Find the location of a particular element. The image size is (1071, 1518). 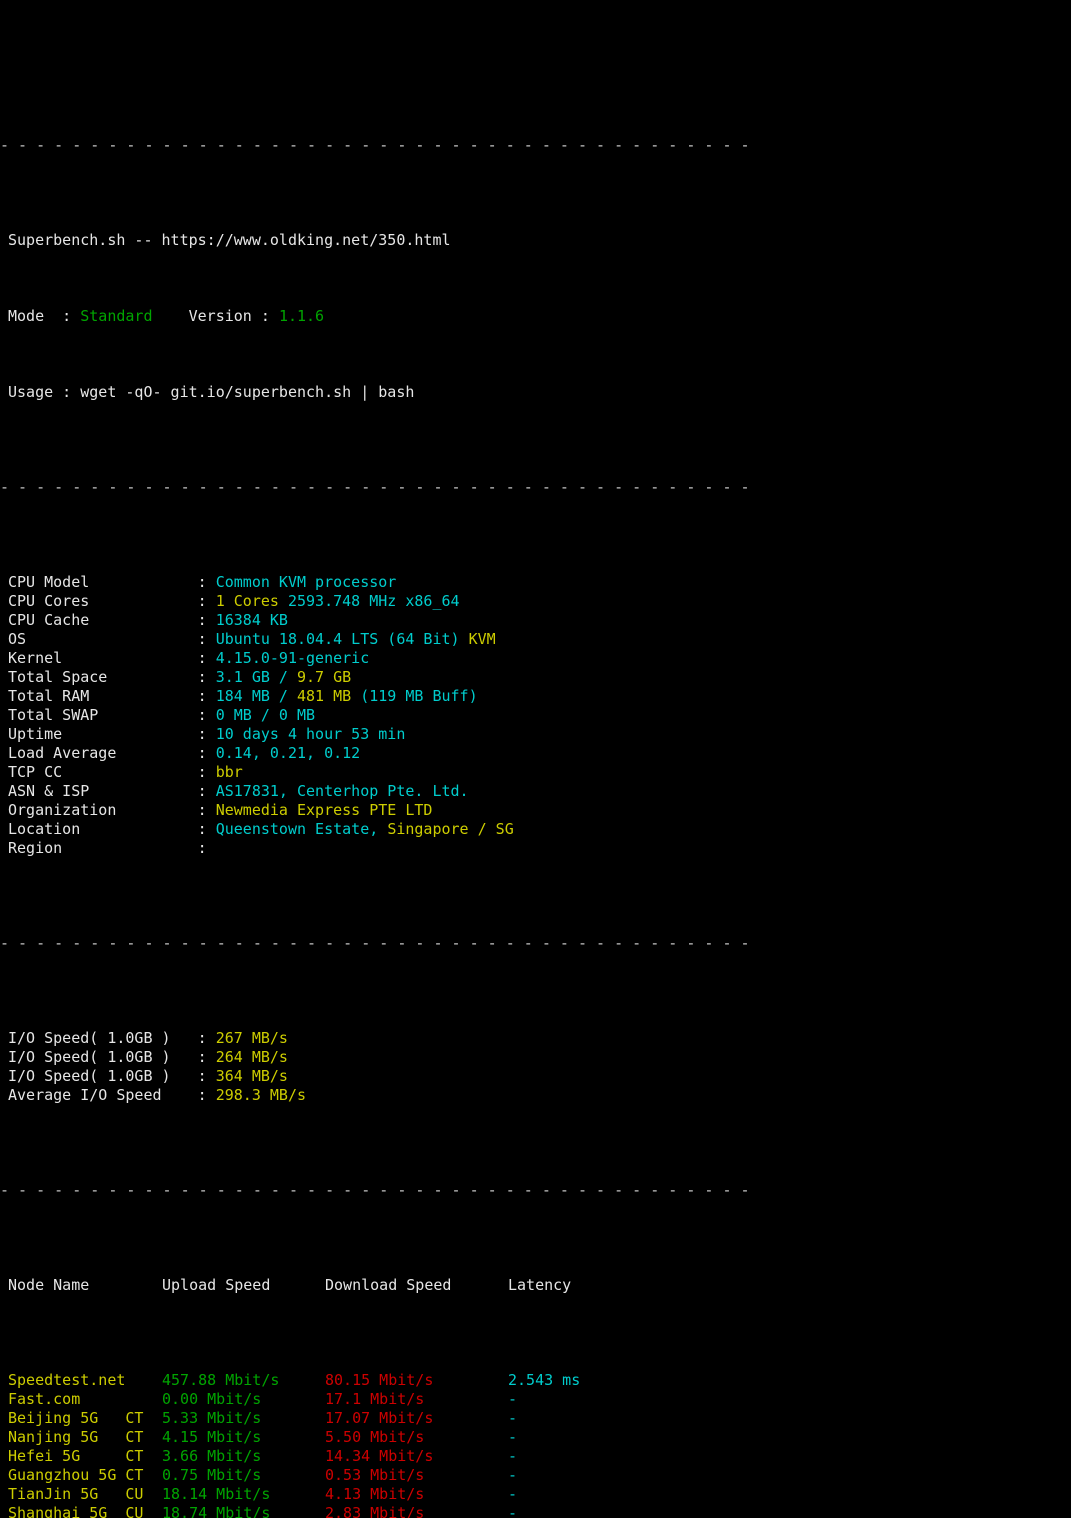

speedtest-node-name: Shanghai 5G CU is located at coordinates (76, 1511).